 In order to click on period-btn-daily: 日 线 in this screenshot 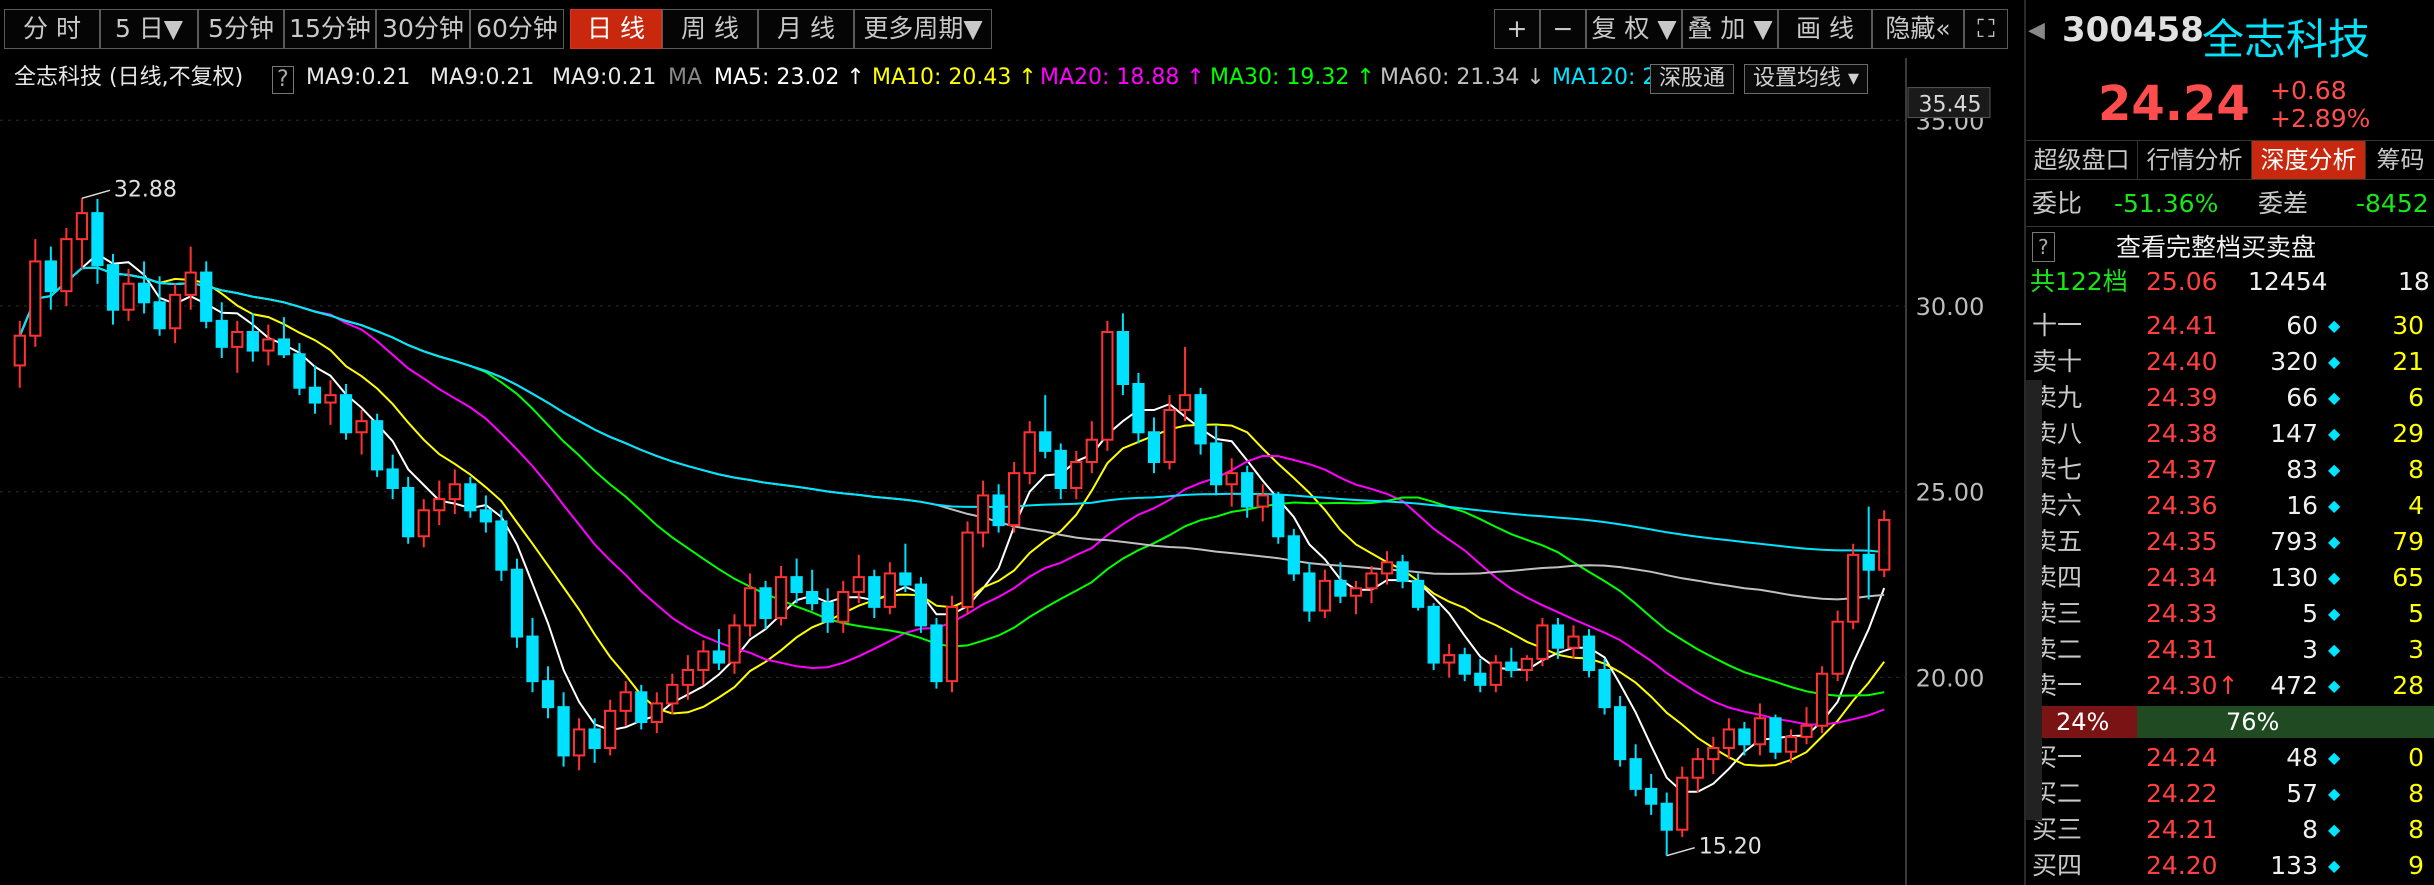, I will do `click(616, 29)`.